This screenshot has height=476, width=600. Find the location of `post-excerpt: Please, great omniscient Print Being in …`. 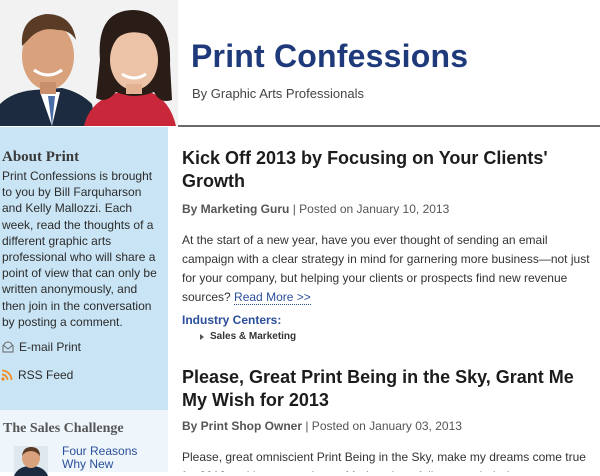

post-excerpt: Please, great omniscient Print Being in … is located at coordinates (387, 460).